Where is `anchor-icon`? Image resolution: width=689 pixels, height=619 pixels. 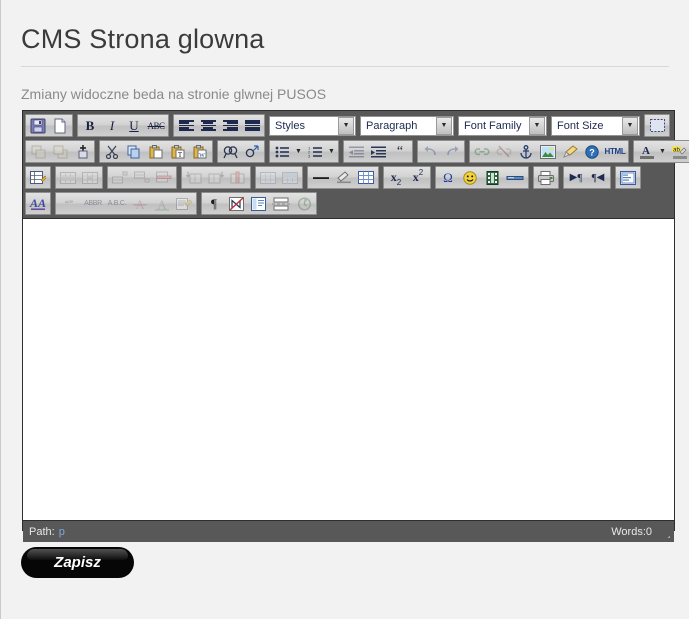 anchor-icon is located at coordinates (526, 151).